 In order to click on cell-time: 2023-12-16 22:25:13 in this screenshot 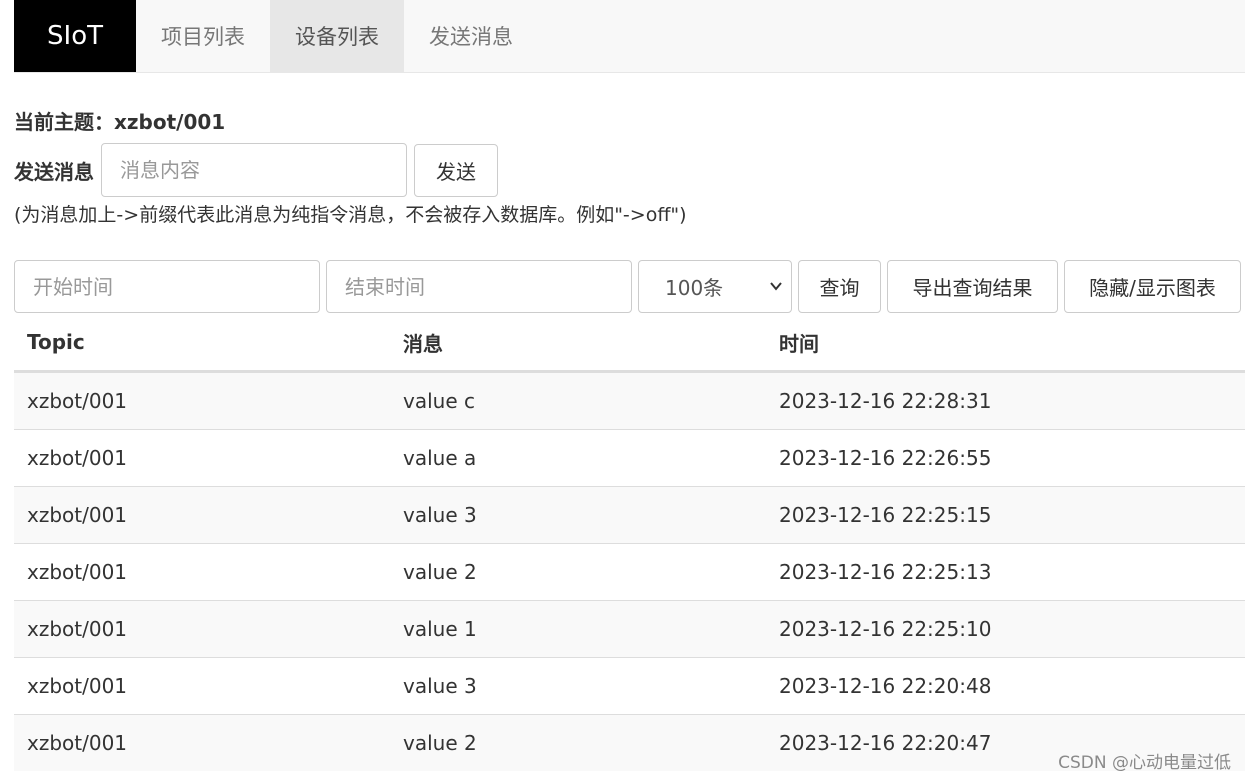, I will do `click(1005, 572)`.